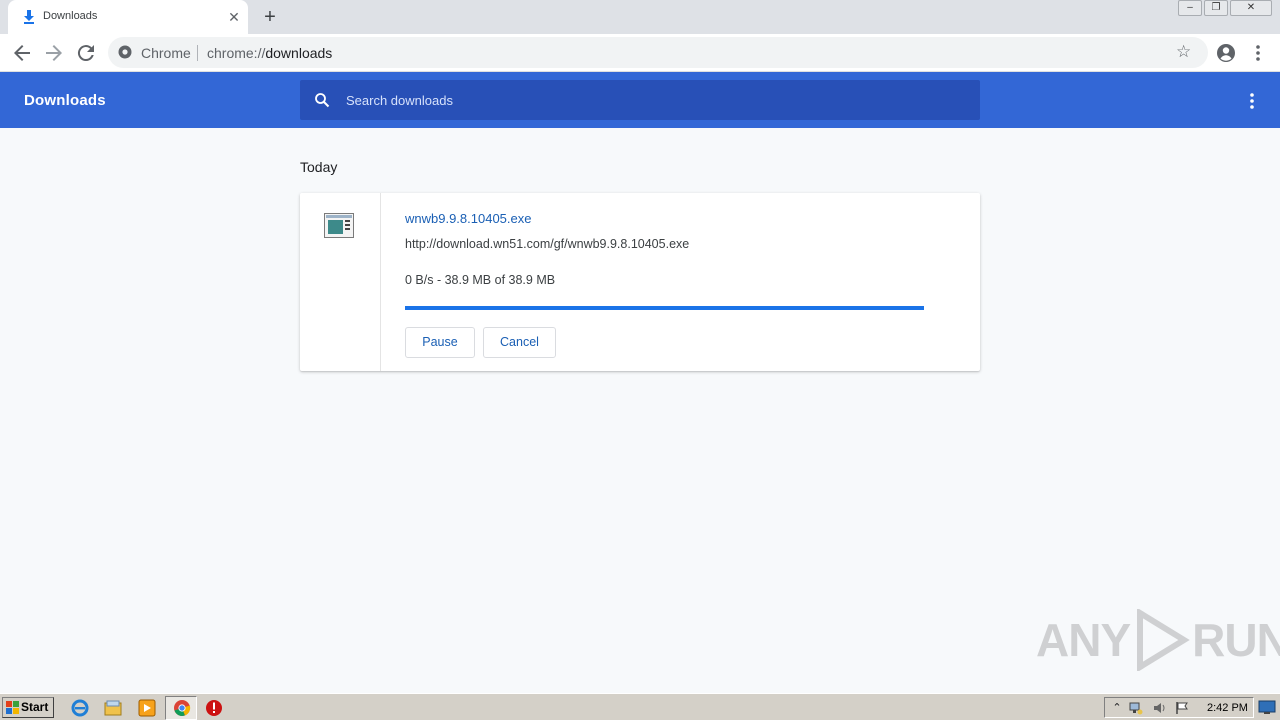 Image resolution: width=1280 pixels, height=720 pixels. What do you see at coordinates (1159, 708) in the screenshot?
I see `volume-icon` at bounding box center [1159, 708].